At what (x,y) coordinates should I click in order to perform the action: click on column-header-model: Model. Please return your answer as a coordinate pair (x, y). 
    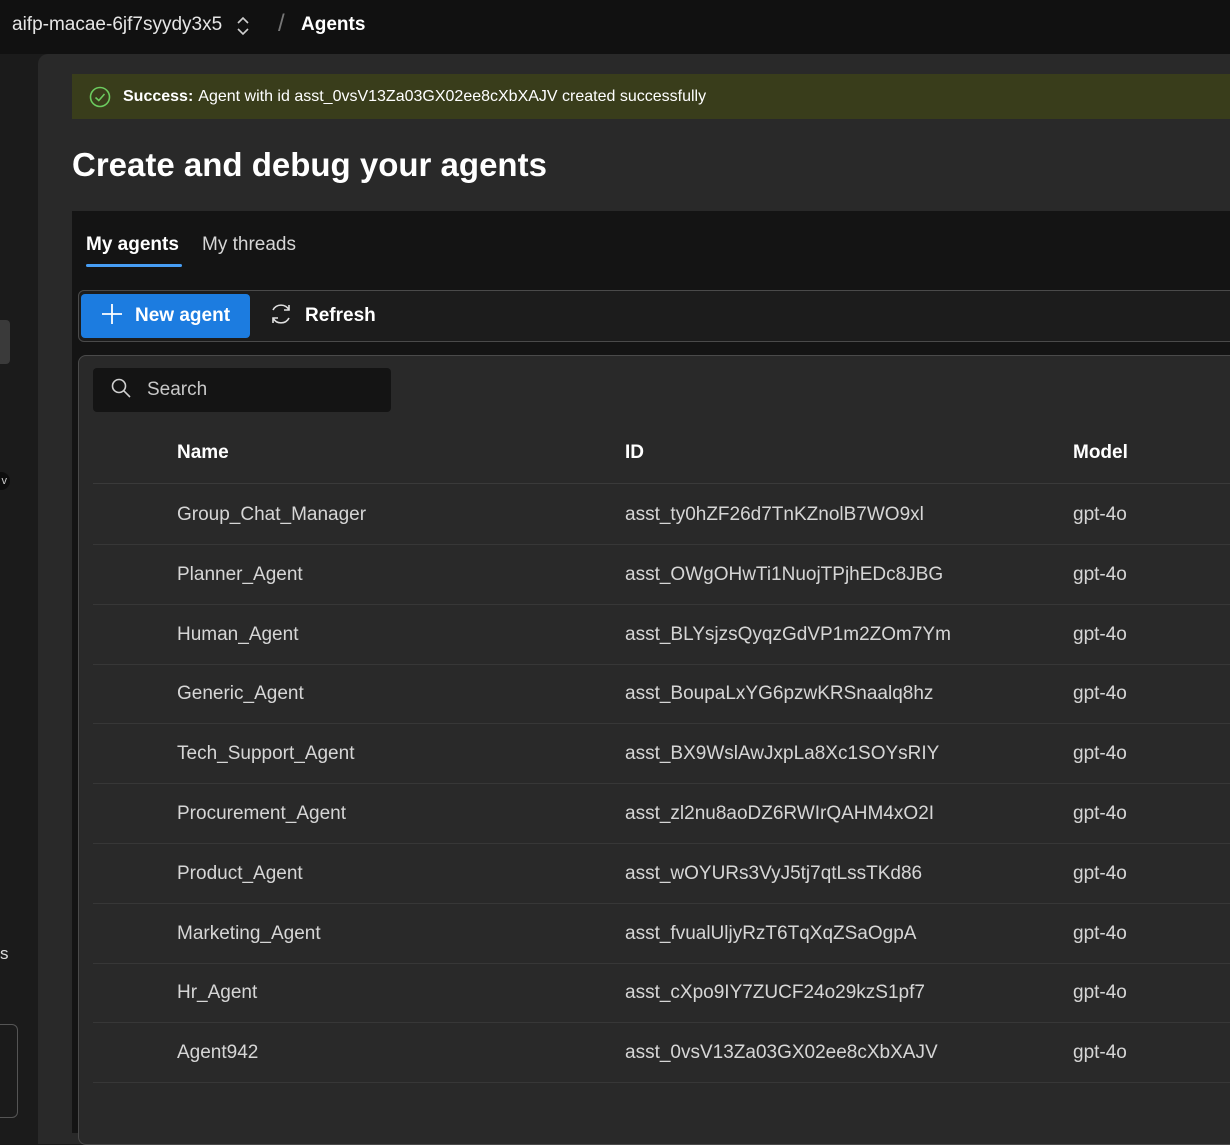
    Looking at the image, I should click on (1100, 453).